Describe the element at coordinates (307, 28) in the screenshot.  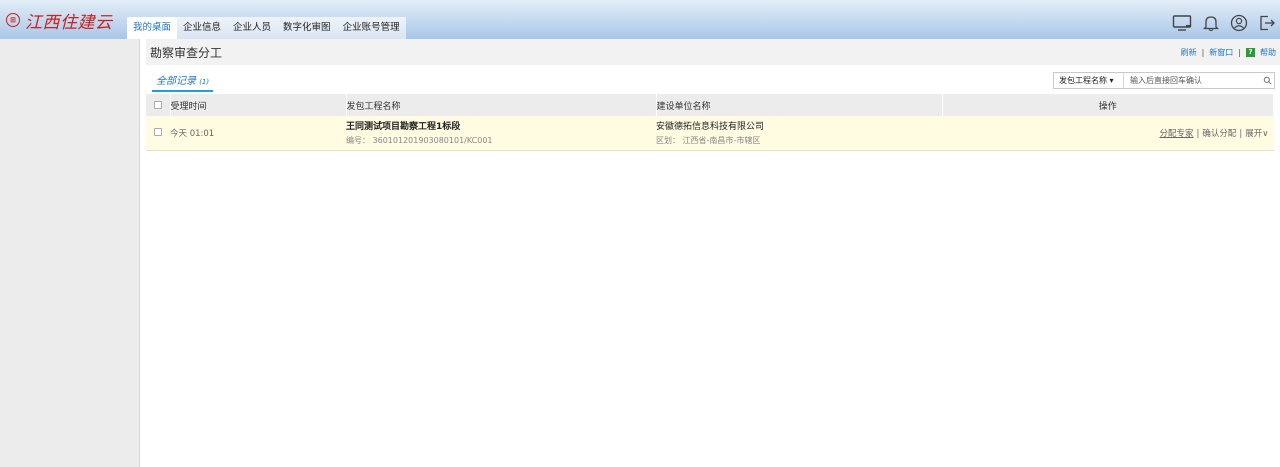
I see `tab-digital-review: 数字化审图` at that location.